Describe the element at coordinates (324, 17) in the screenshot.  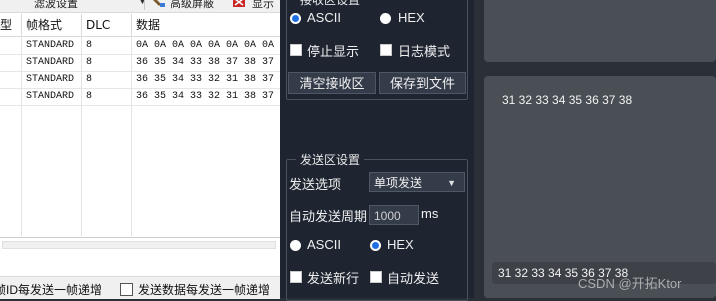
I see `receive-ascii-label: ASCII` at that location.